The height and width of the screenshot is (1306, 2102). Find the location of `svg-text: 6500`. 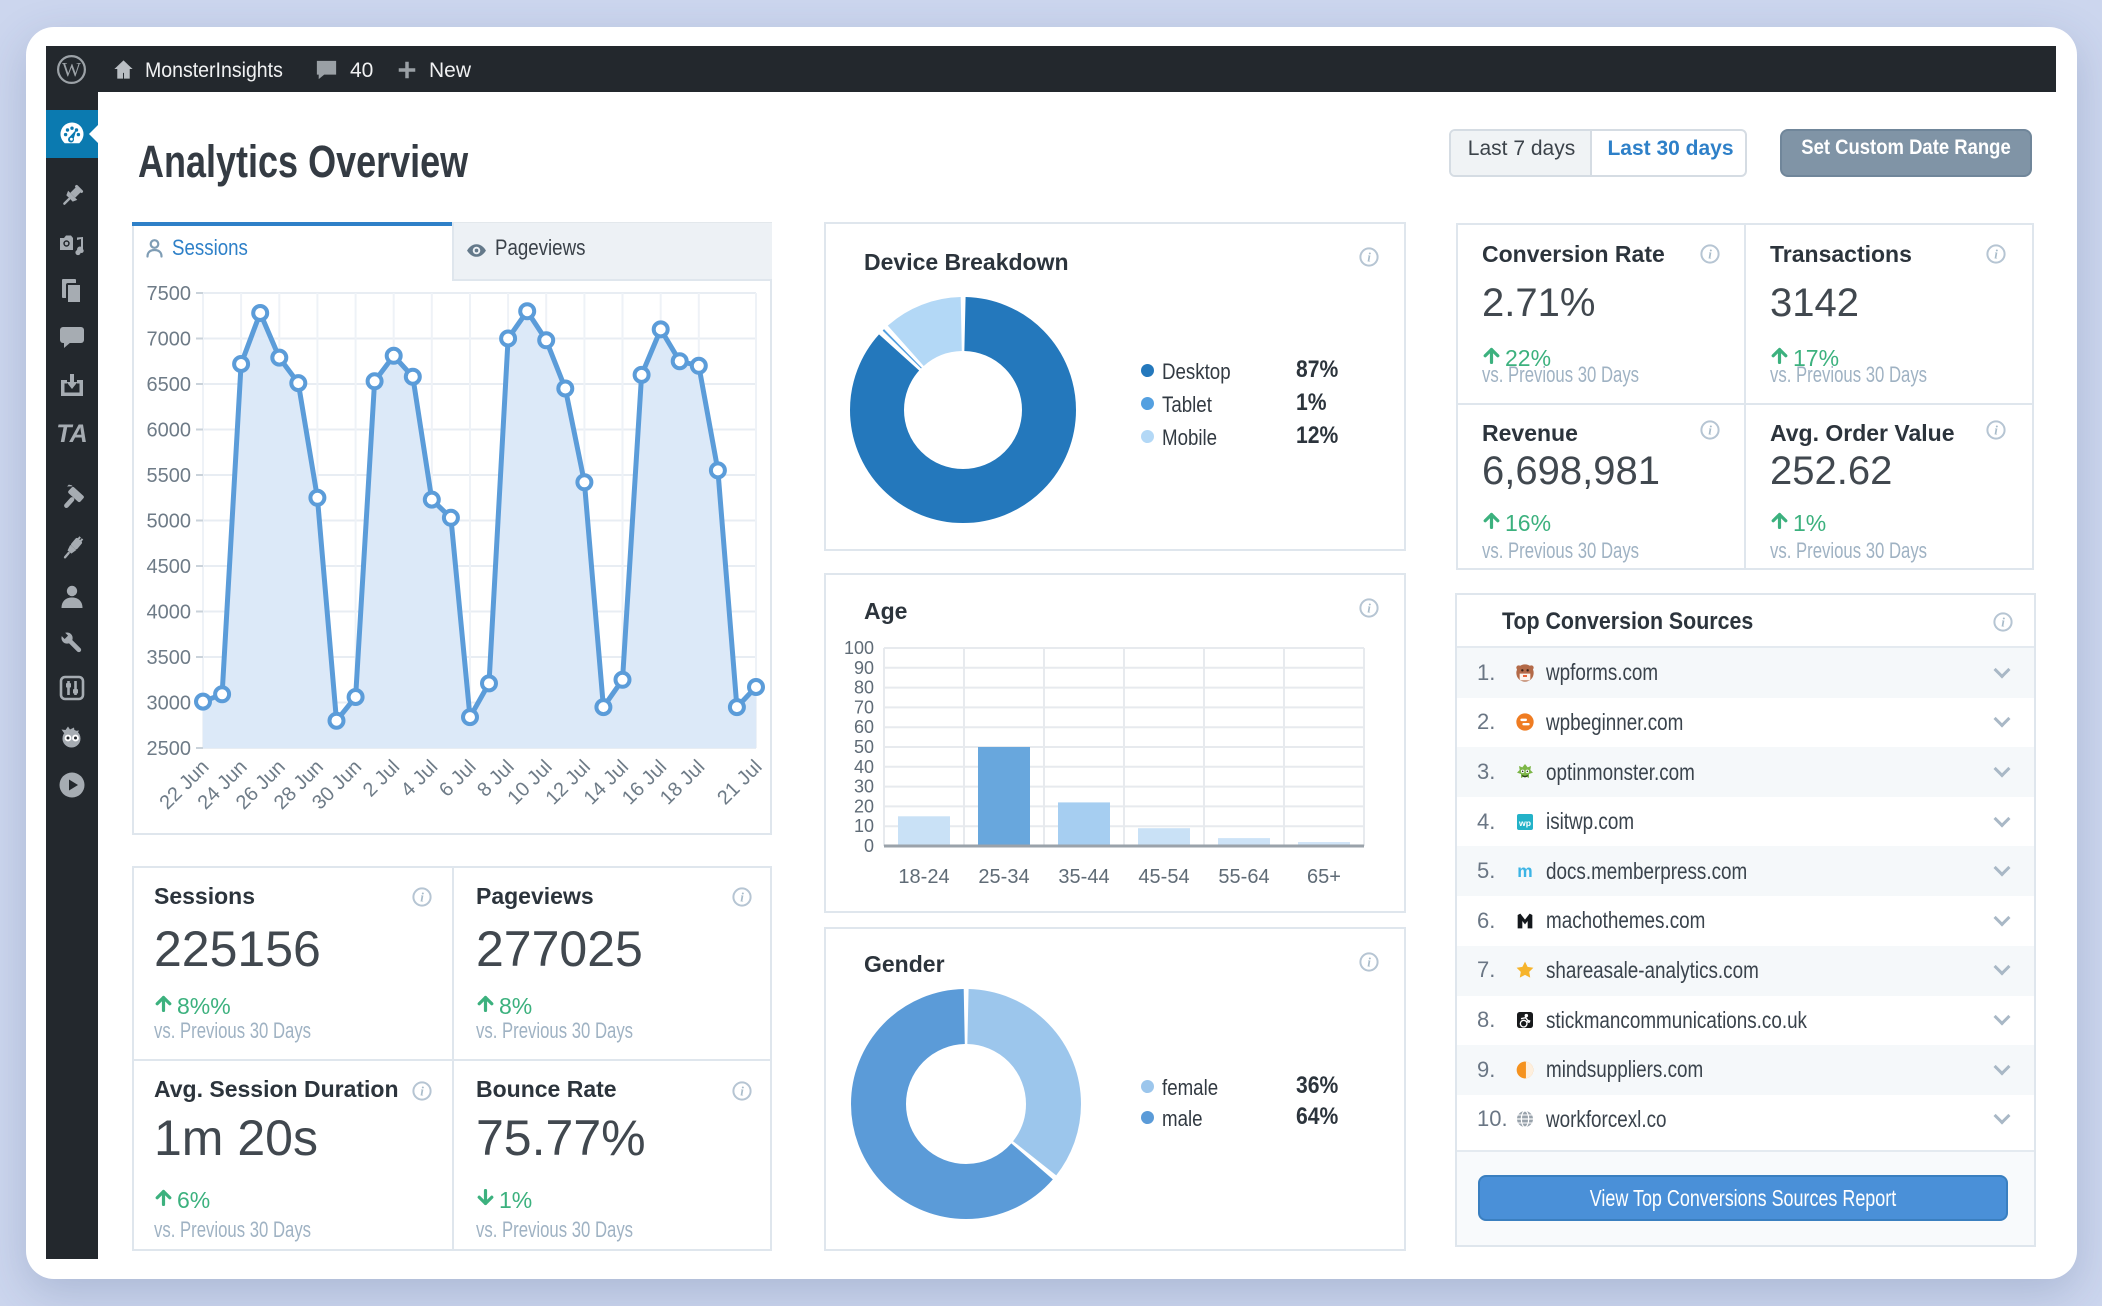

svg-text: 6500 is located at coordinates (169, 385).